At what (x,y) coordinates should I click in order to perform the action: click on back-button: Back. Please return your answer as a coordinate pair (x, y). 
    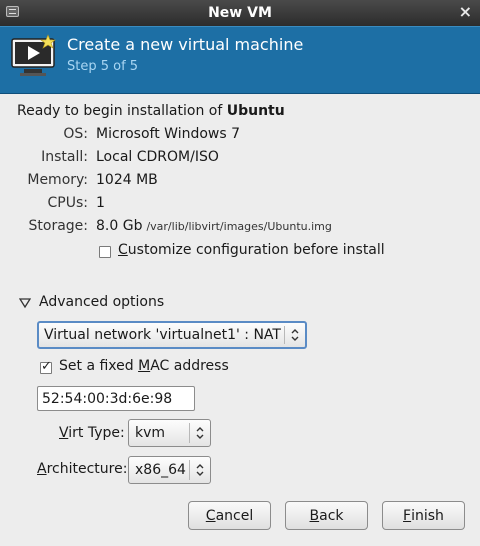
    Looking at the image, I should click on (326, 515).